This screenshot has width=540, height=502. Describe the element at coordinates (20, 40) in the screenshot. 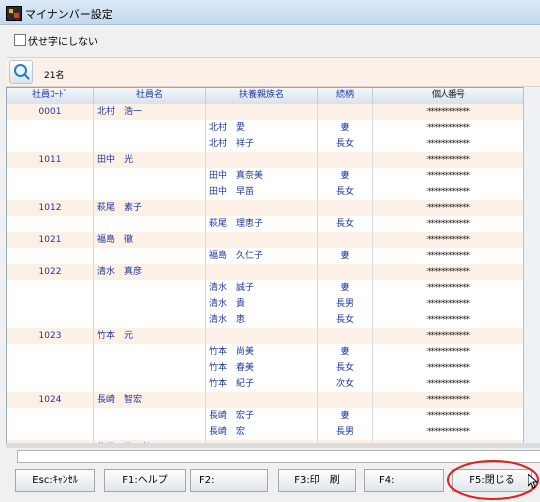

I see `hide-mask-checkbox` at that location.